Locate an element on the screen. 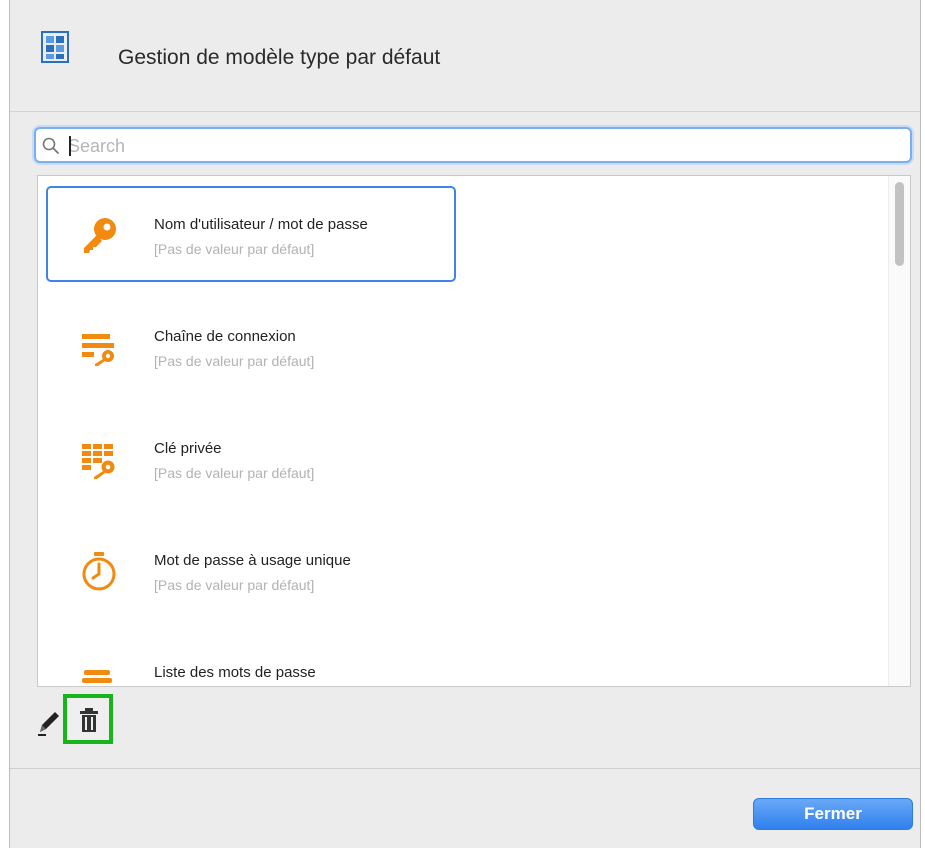 The image size is (925, 848). text-caret is located at coordinates (70, 146).